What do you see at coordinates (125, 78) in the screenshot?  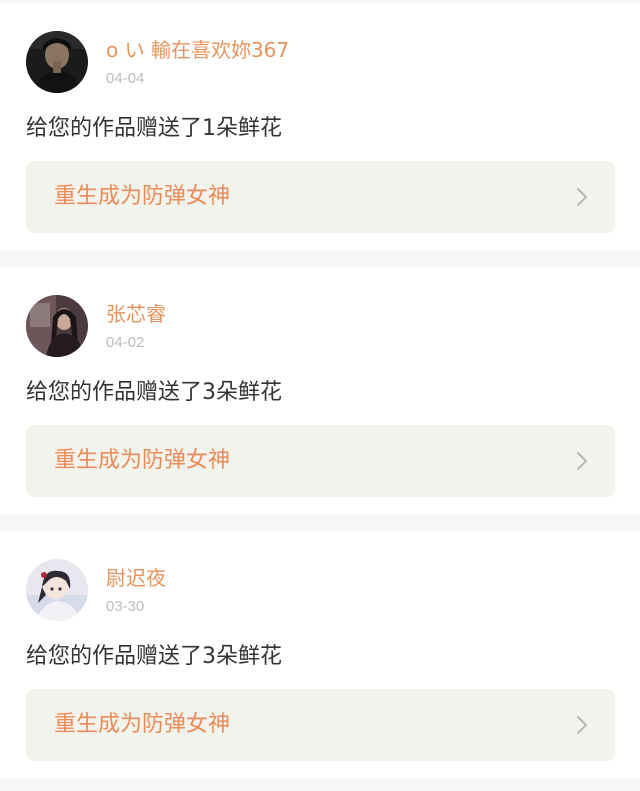 I see `date: 04-04` at bounding box center [125, 78].